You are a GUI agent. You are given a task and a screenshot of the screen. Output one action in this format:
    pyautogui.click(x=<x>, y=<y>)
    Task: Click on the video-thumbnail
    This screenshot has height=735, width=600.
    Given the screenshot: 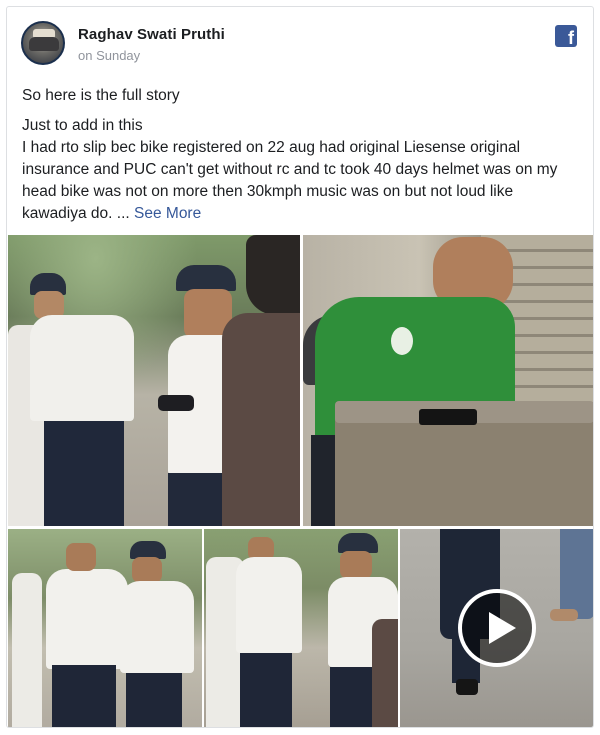 What is the action you would take?
    pyautogui.click(x=496, y=628)
    